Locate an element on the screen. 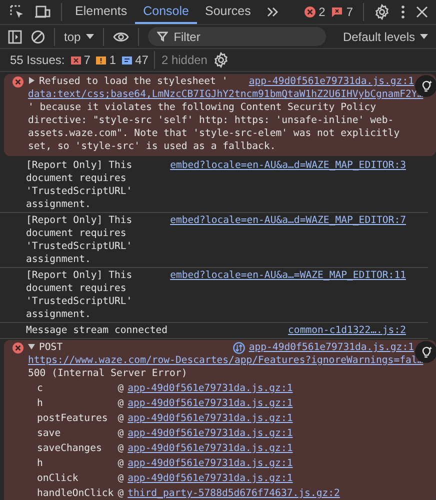  more-tabs-icon is located at coordinates (273, 12).